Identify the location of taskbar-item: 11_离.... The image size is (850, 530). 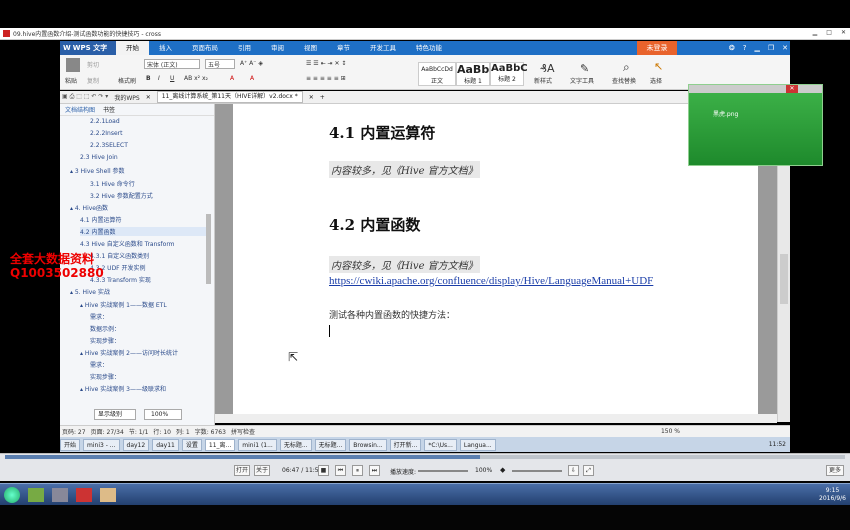
(220, 444).